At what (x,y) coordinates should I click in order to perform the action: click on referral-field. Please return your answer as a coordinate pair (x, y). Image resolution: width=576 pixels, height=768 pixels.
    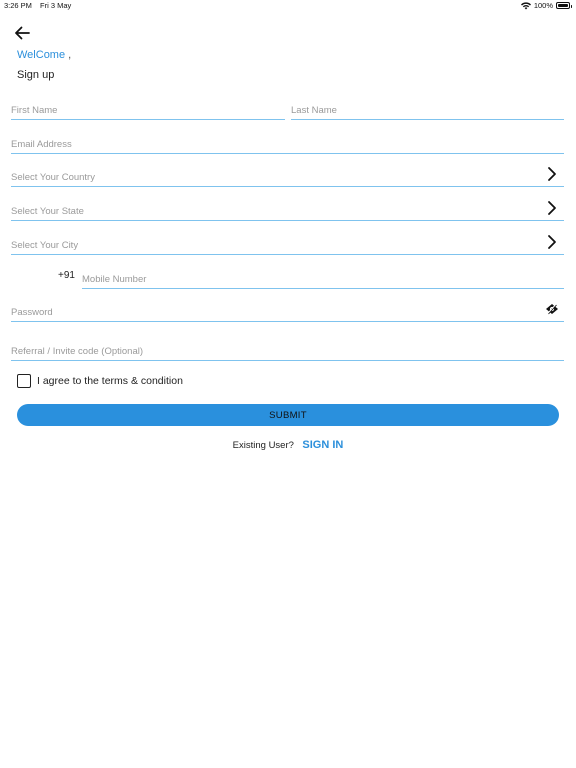
    Looking at the image, I should click on (287, 350).